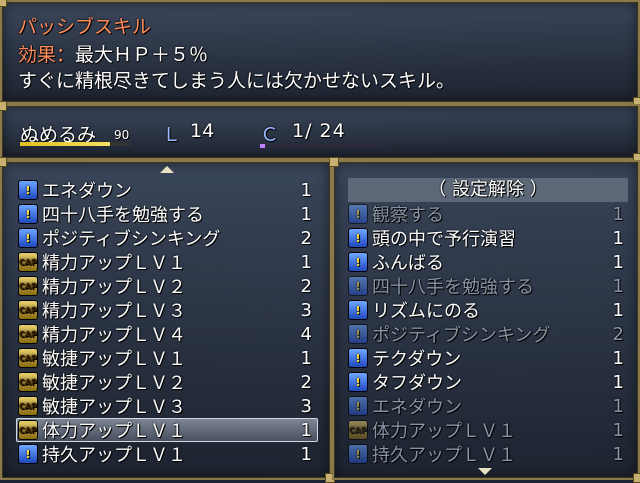  What do you see at coordinates (114, 263) in the screenshot?
I see `skill-name: 精力アップＬＶ１` at bounding box center [114, 263].